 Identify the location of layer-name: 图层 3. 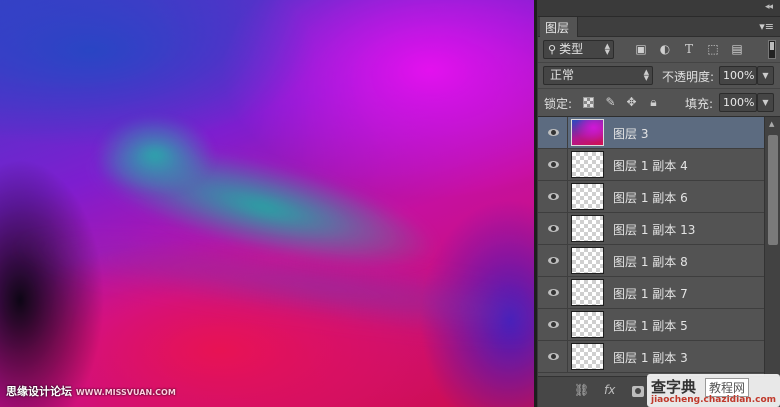
(631, 134).